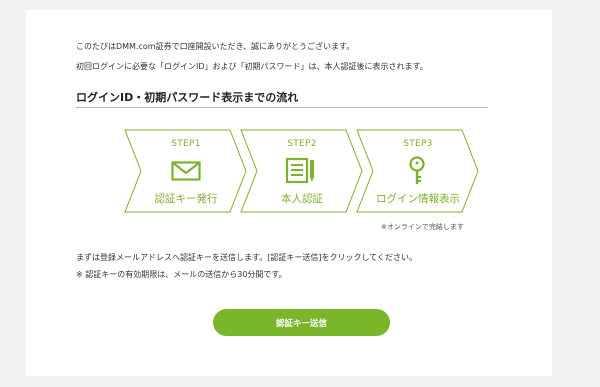 This screenshot has height=387, width=600. I want to click on expiry-note-text: ※ 認証キーの有効期限は、メールの送信から30分間です。, so click(181, 274).